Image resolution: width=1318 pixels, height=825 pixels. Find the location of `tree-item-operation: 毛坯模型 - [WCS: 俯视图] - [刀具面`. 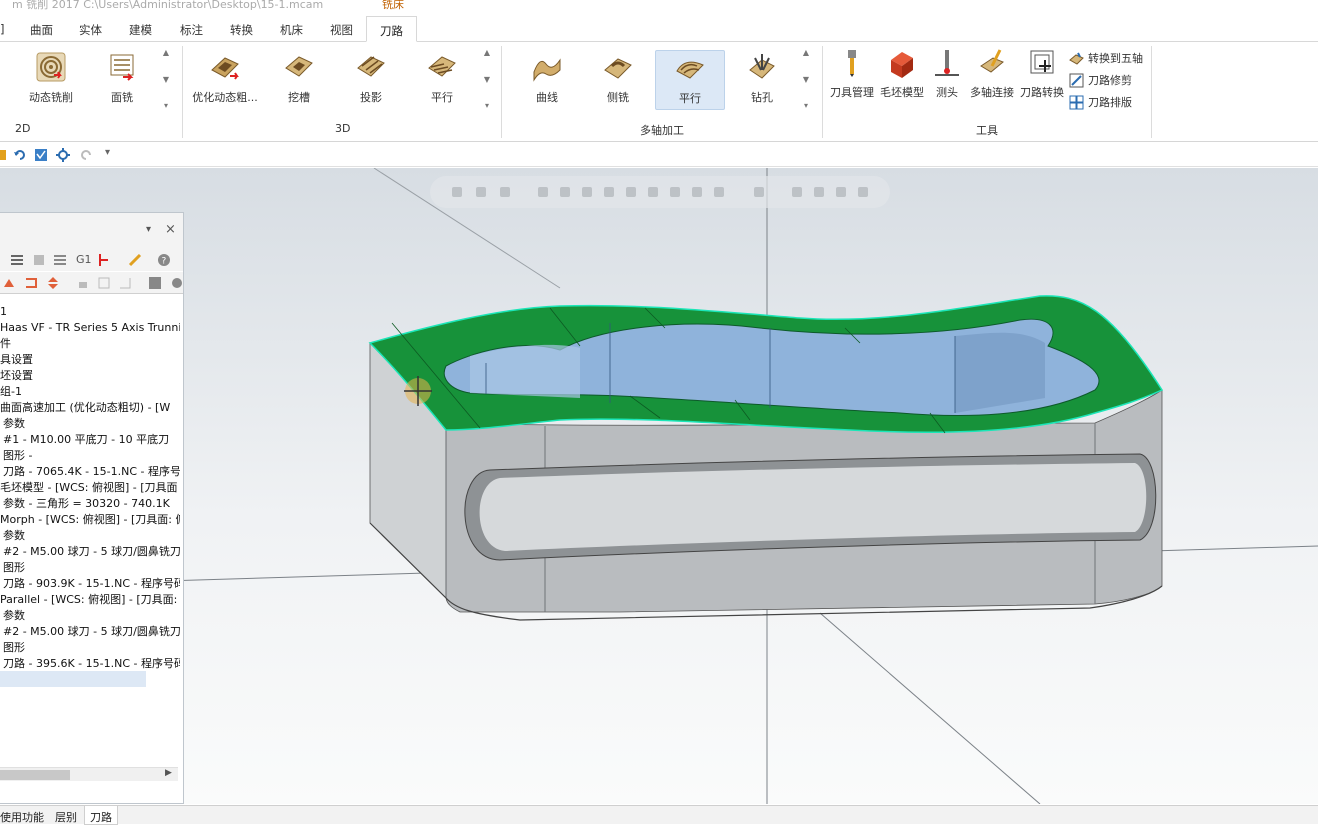

tree-item-operation: 毛坯模型 - [WCS: 俯视图] - [刀具面 is located at coordinates (89, 488).